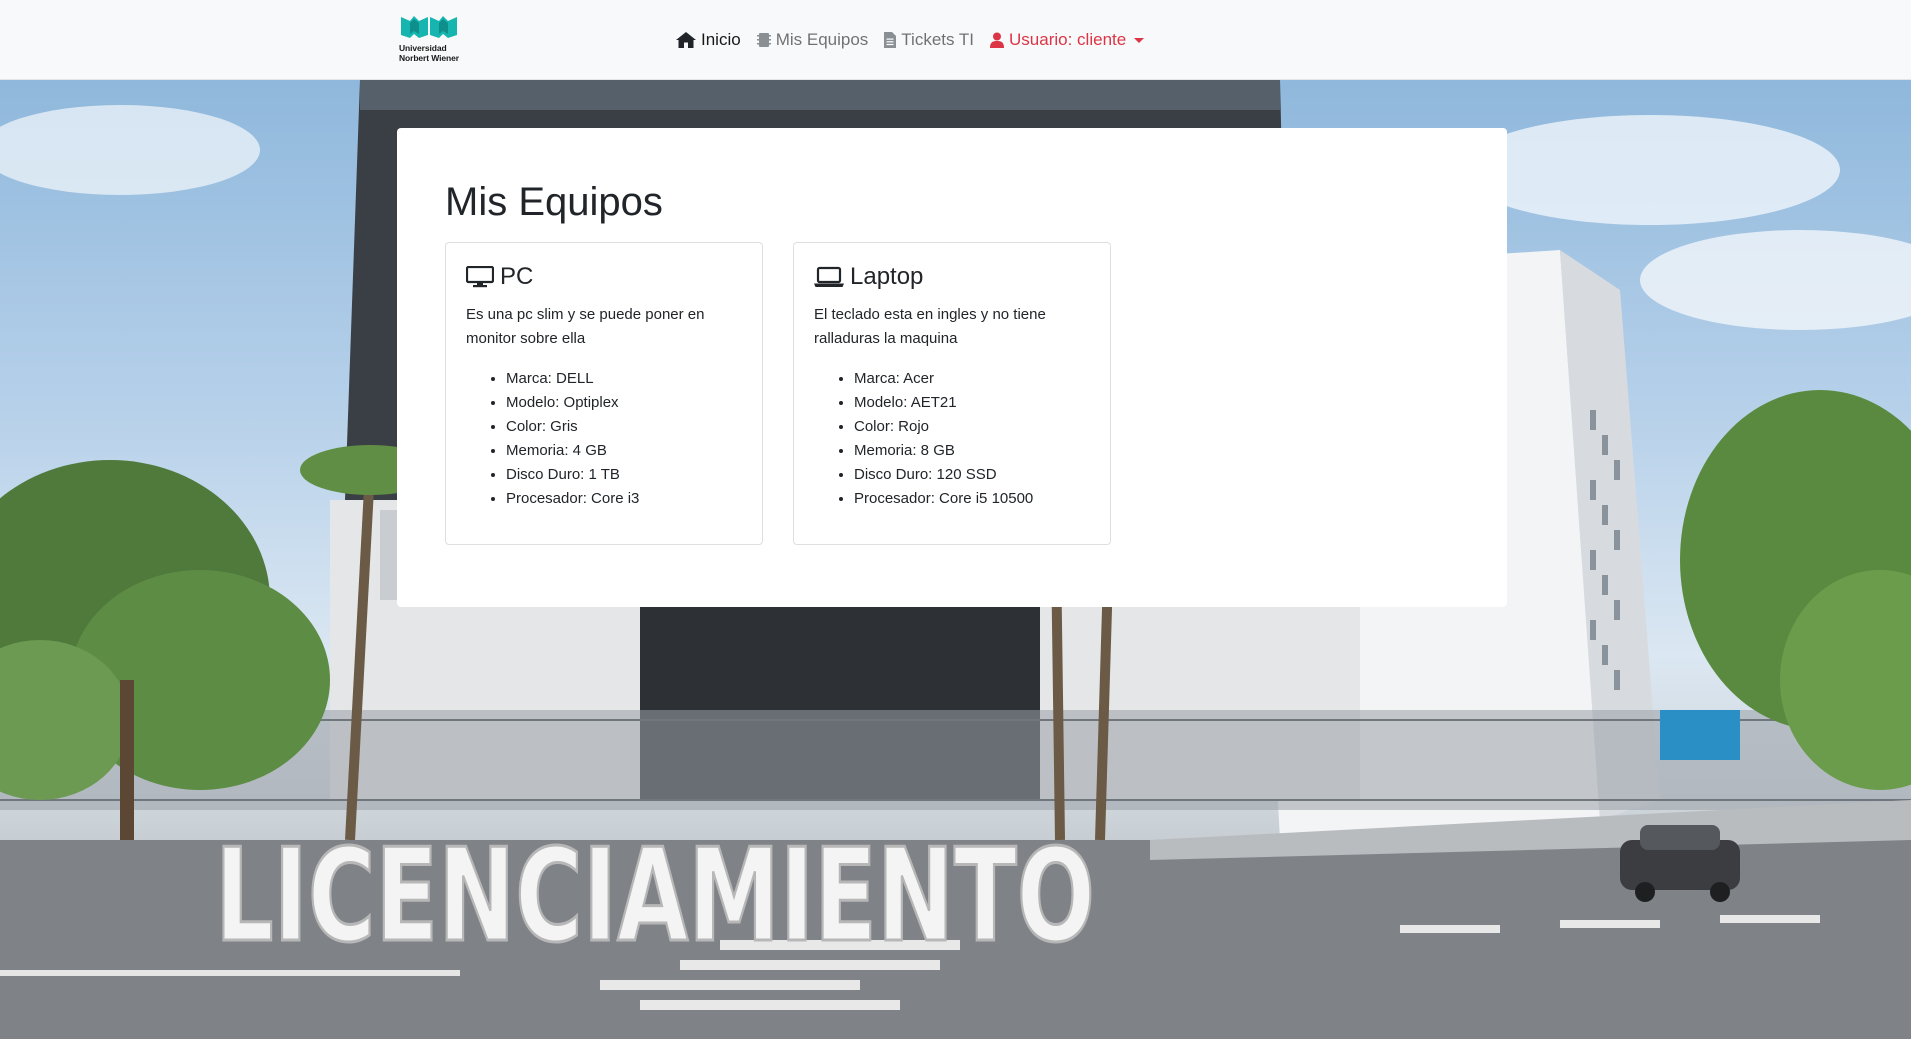 Image resolution: width=1911 pixels, height=1039 pixels. What do you see at coordinates (1139, 40) in the screenshot?
I see `chevron-down-icon` at bounding box center [1139, 40].